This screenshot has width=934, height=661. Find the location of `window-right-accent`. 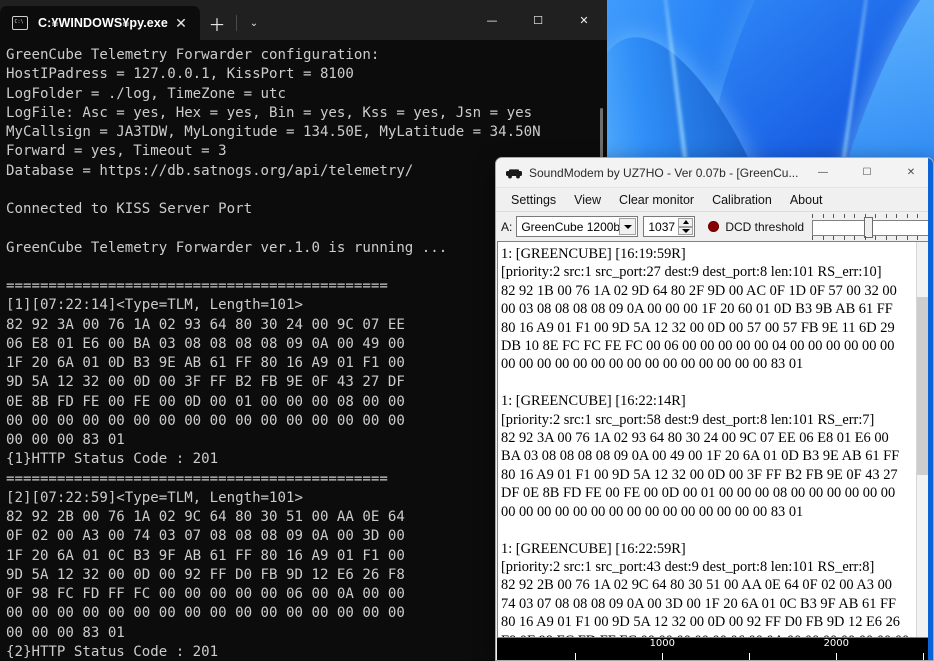

window-right-accent is located at coordinates (930, 409).